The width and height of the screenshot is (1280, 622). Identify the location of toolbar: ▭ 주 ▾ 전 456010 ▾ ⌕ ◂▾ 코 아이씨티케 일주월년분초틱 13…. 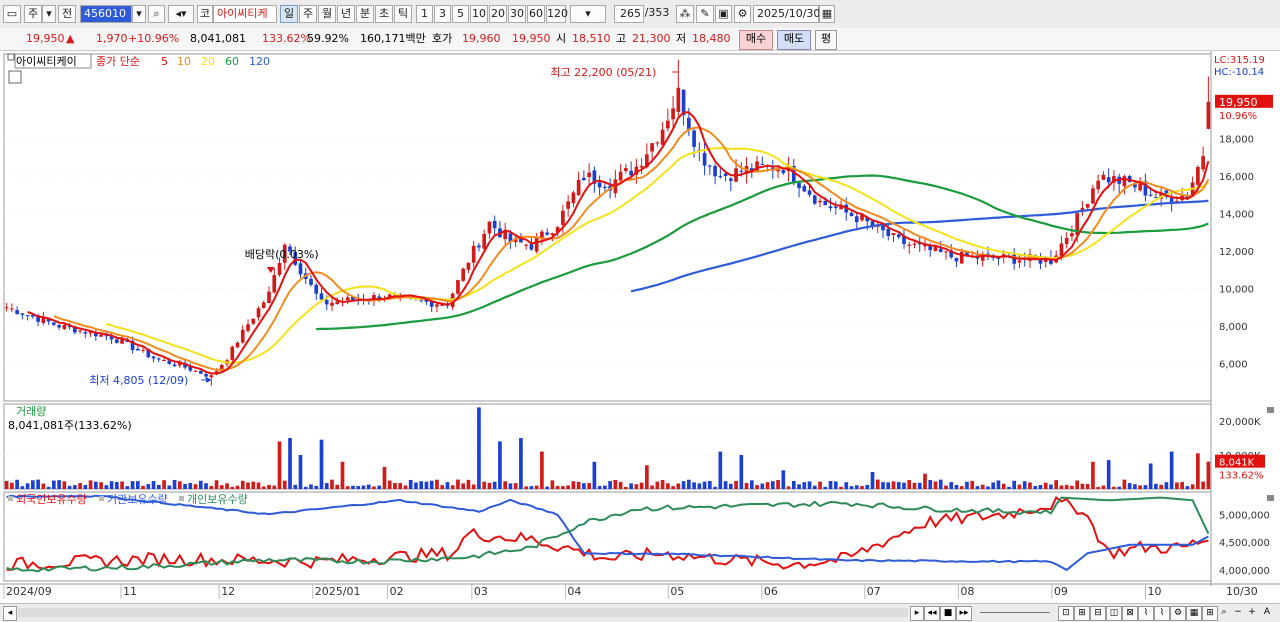
(640, 14).